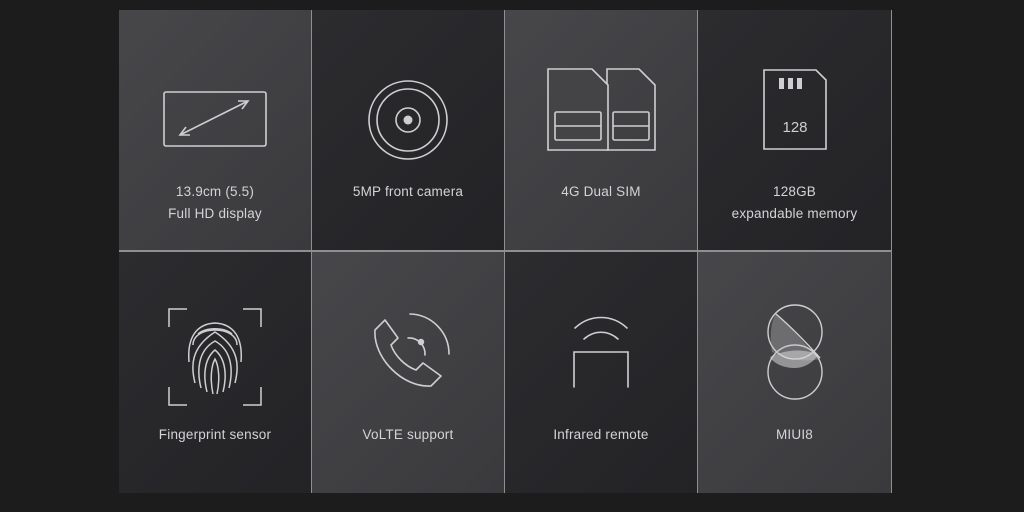  I want to click on feature-caption: 5MP front camera, so click(408, 192).